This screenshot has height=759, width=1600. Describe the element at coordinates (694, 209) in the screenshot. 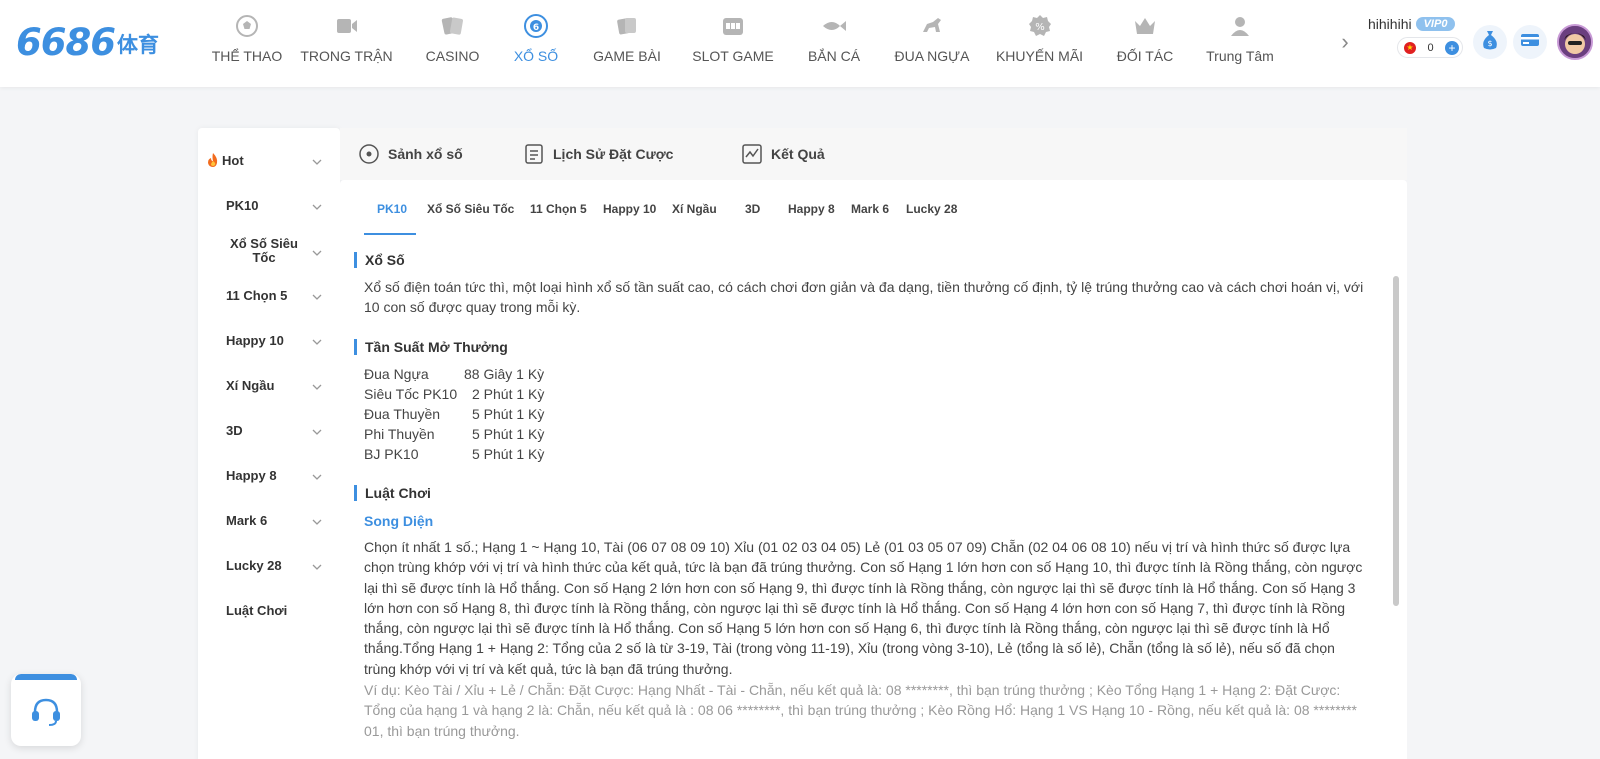

I see `subtab-xi-ngau: Xí Ngầu` at that location.